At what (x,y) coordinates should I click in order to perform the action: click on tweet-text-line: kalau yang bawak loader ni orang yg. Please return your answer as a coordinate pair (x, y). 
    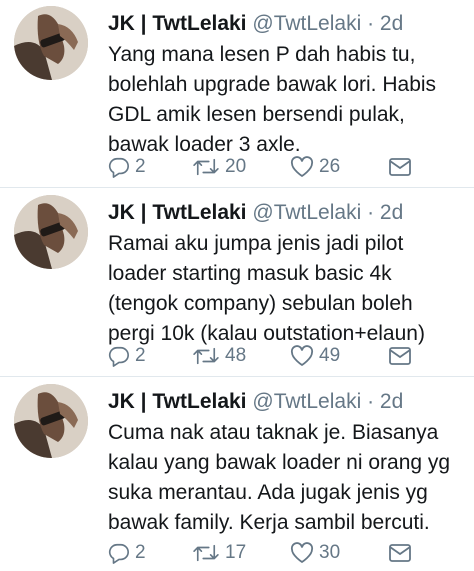
    Looking at the image, I should click on (279, 462).